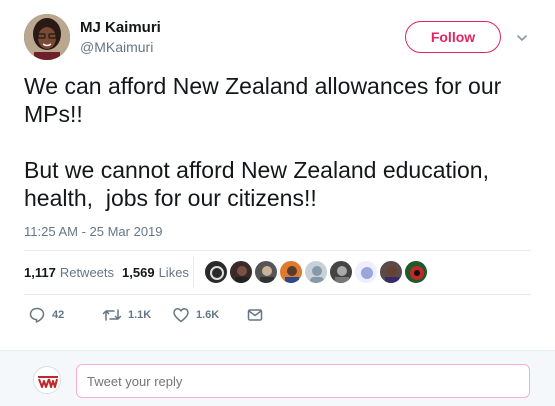  I want to click on chevron-down-icon, so click(522, 38).